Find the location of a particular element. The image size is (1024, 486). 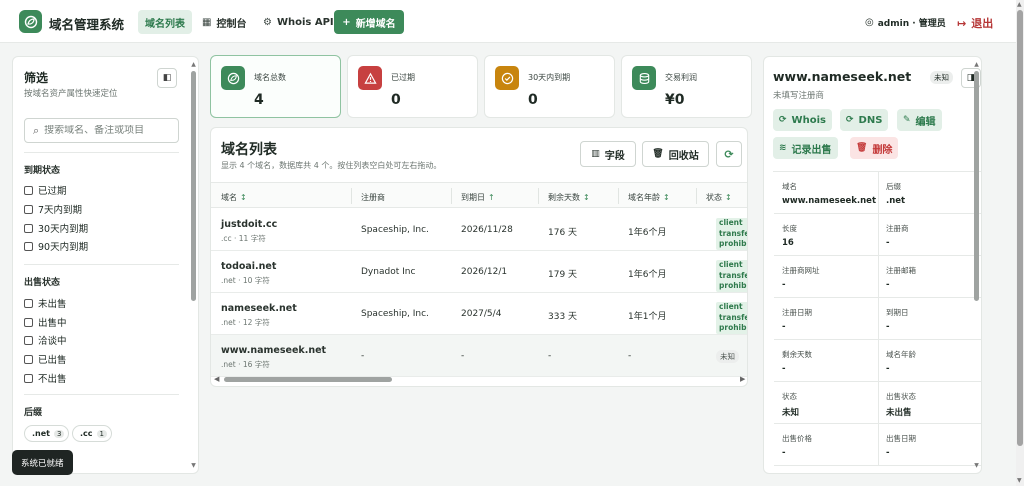

scroll-left-icon: ◀ is located at coordinates (217, 379).